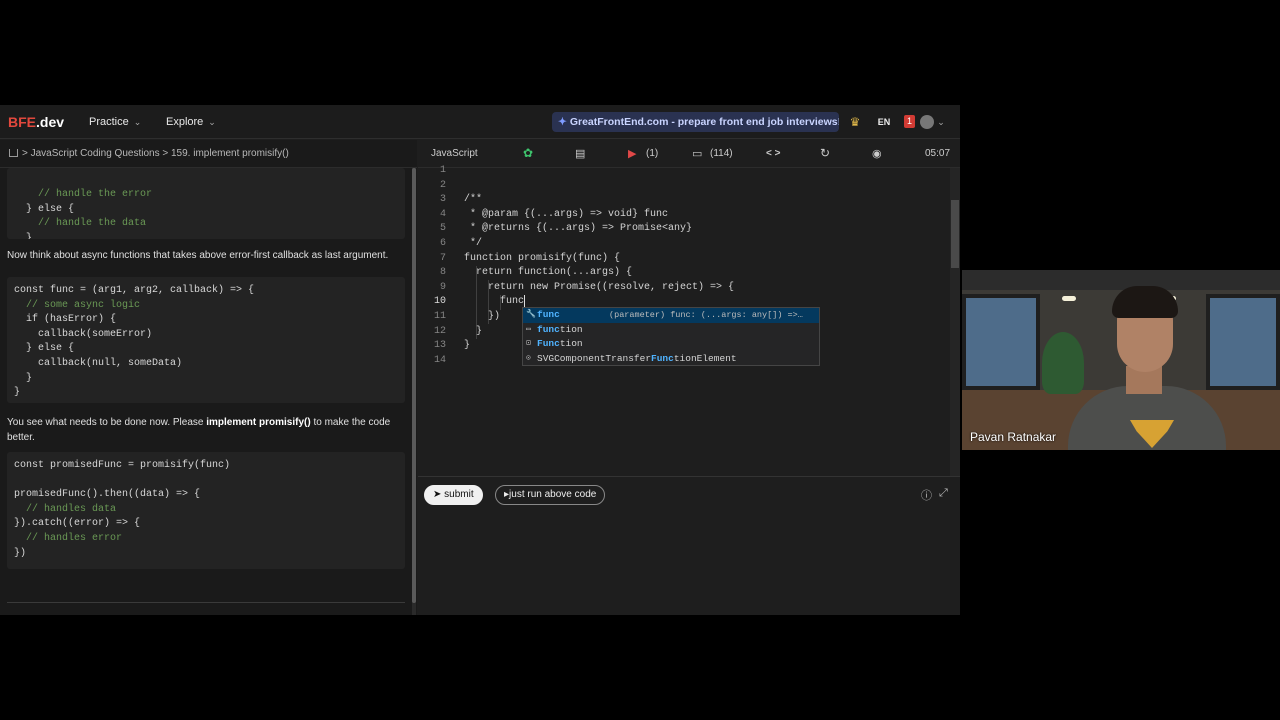 The height and width of the screenshot is (720, 1280). What do you see at coordinates (877, 153) in the screenshot?
I see `record-icon: ◉` at bounding box center [877, 153].